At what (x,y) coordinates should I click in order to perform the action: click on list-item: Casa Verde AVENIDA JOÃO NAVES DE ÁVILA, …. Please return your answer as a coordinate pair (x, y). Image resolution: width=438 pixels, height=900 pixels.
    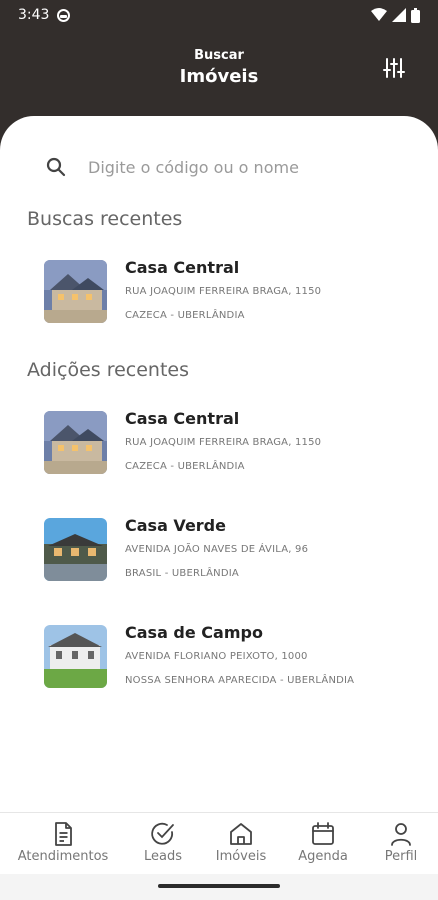
    Looking at the image, I should click on (229, 552).